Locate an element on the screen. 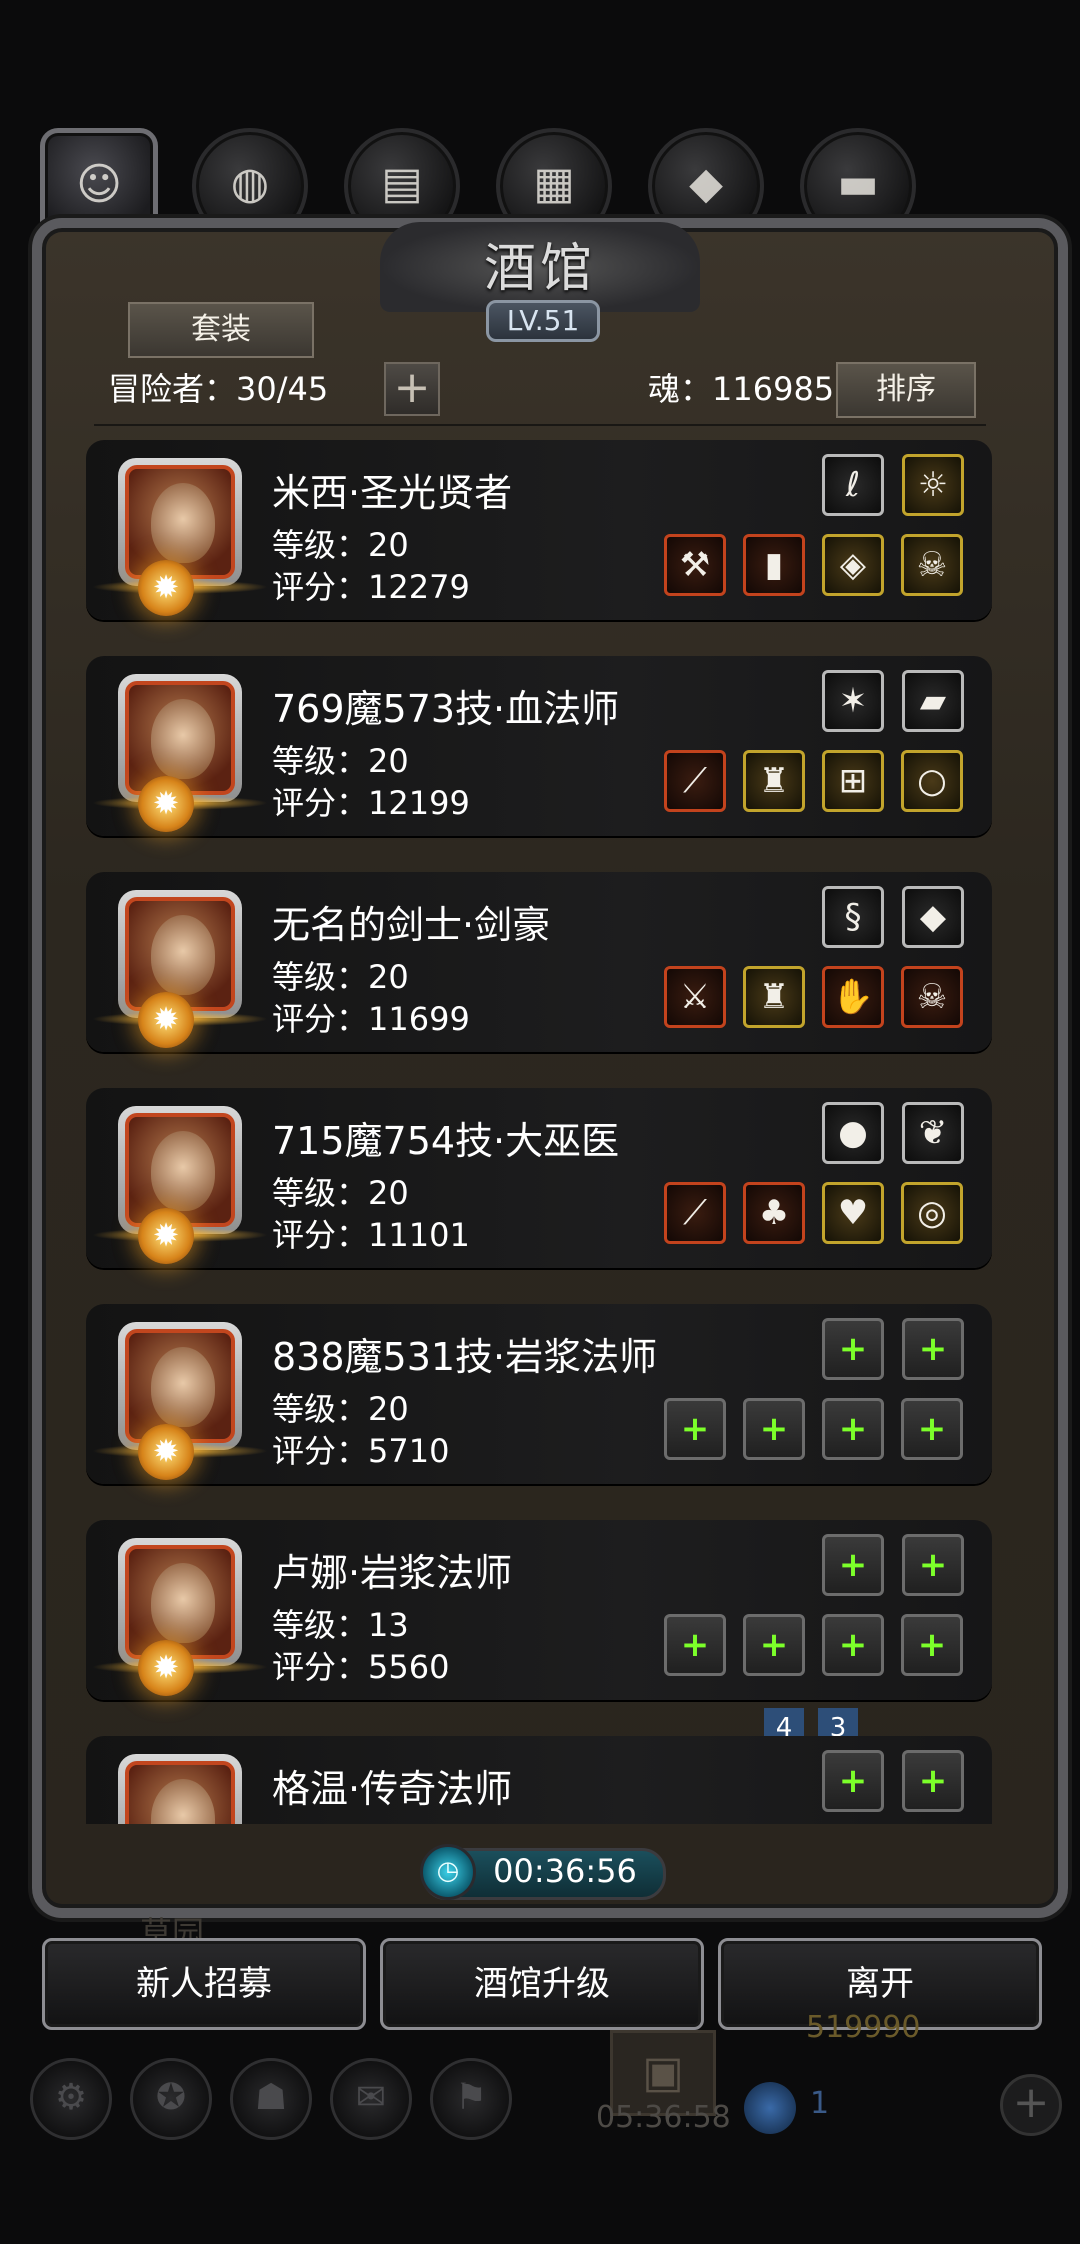 Image resolution: width=1080 pixels, height=2244 pixels. set-button: 套装 is located at coordinates (221, 330).